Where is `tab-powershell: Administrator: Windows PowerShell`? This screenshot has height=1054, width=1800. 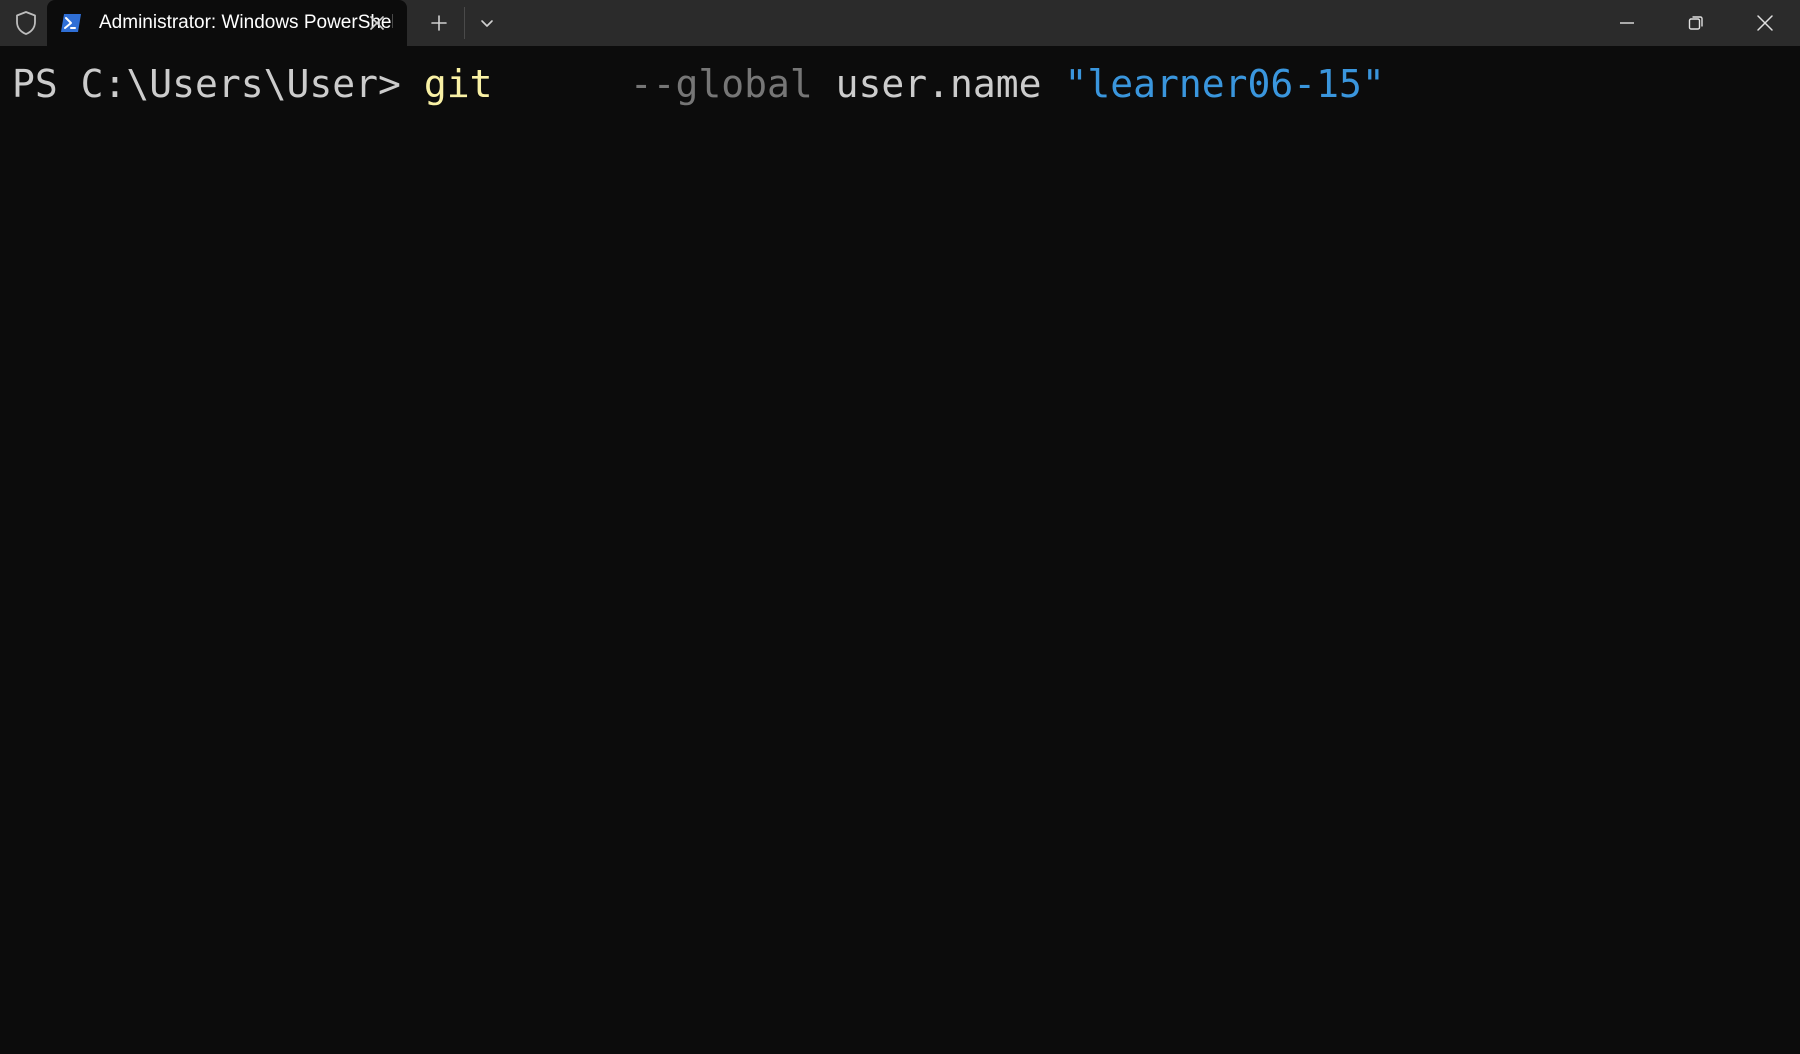 tab-powershell: Administrator: Windows PowerShell is located at coordinates (227, 23).